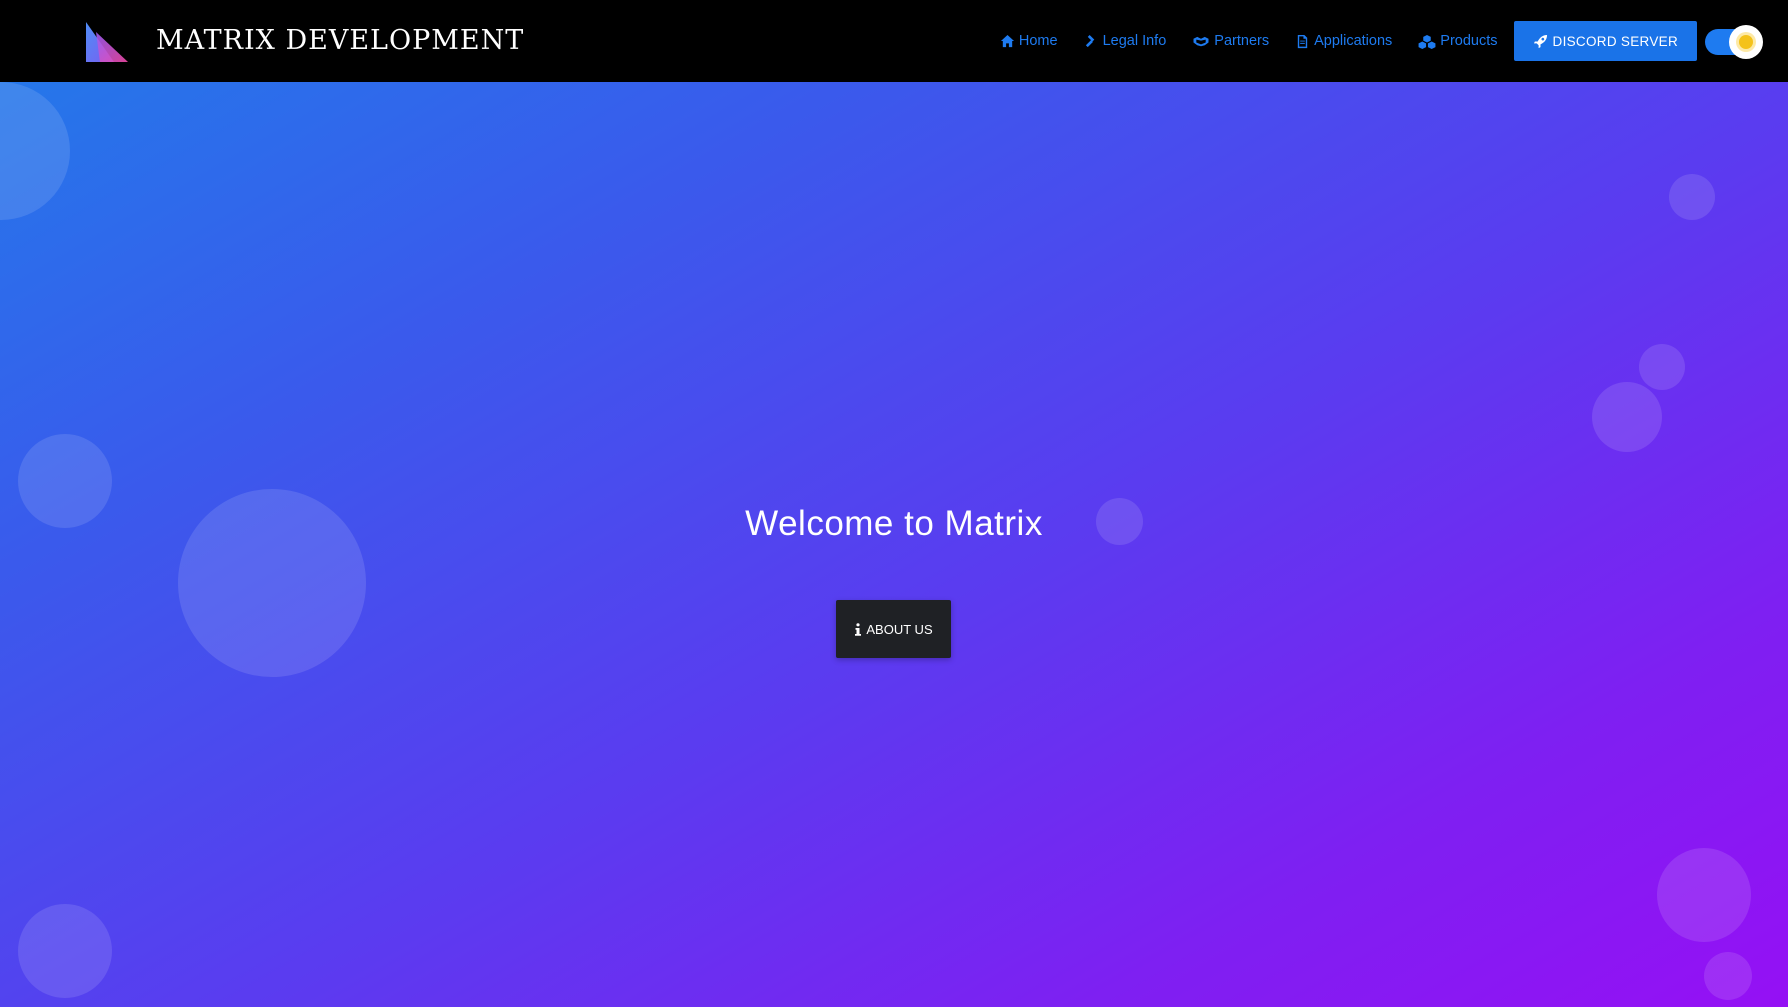 The width and height of the screenshot is (1788, 1007). Describe the element at coordinates (1242, 41) in the screenshot. I see `nav-partners-label: Partners` at that location.